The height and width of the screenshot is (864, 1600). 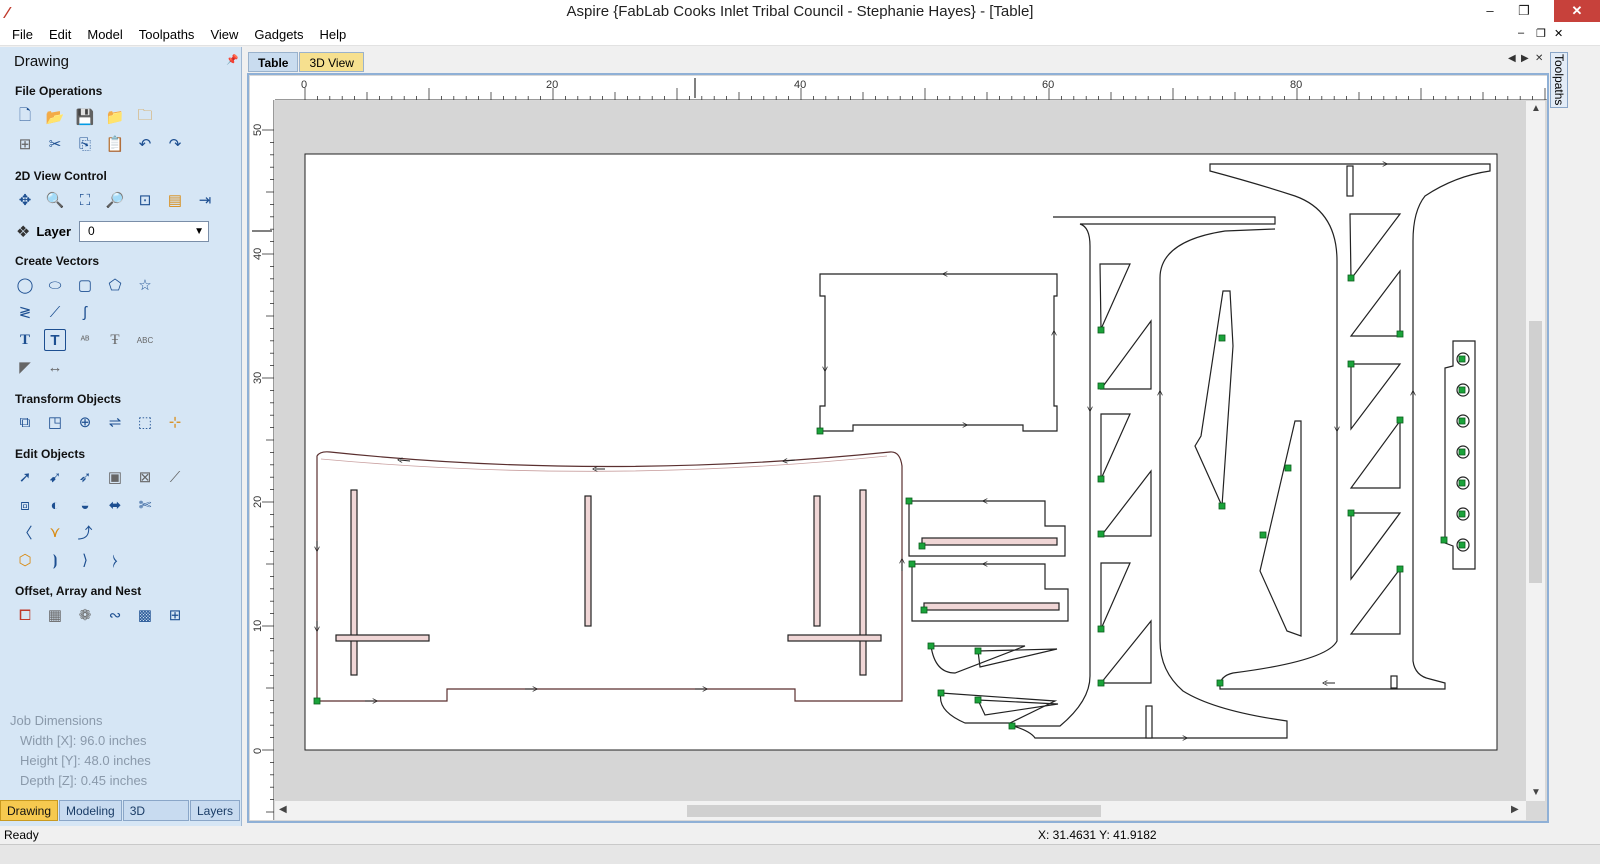 What do you see at coordinates (25, 312) in the screenshot?
I see `polyline-icon: ≷` at bounding box center [25, 312].